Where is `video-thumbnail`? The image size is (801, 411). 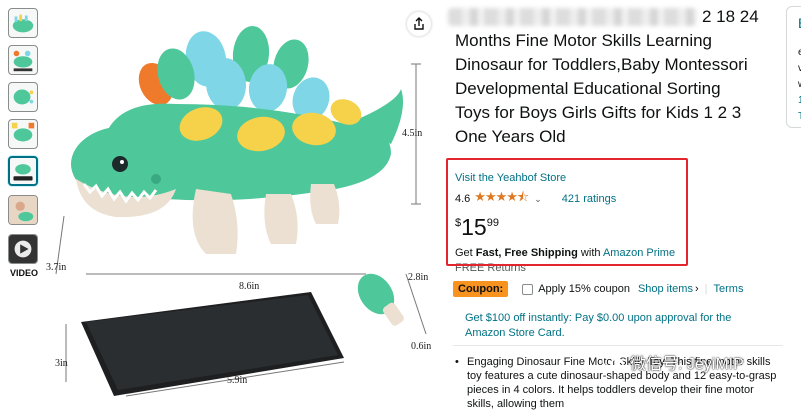
video-thumbnail is located at coordinates (23, 249).